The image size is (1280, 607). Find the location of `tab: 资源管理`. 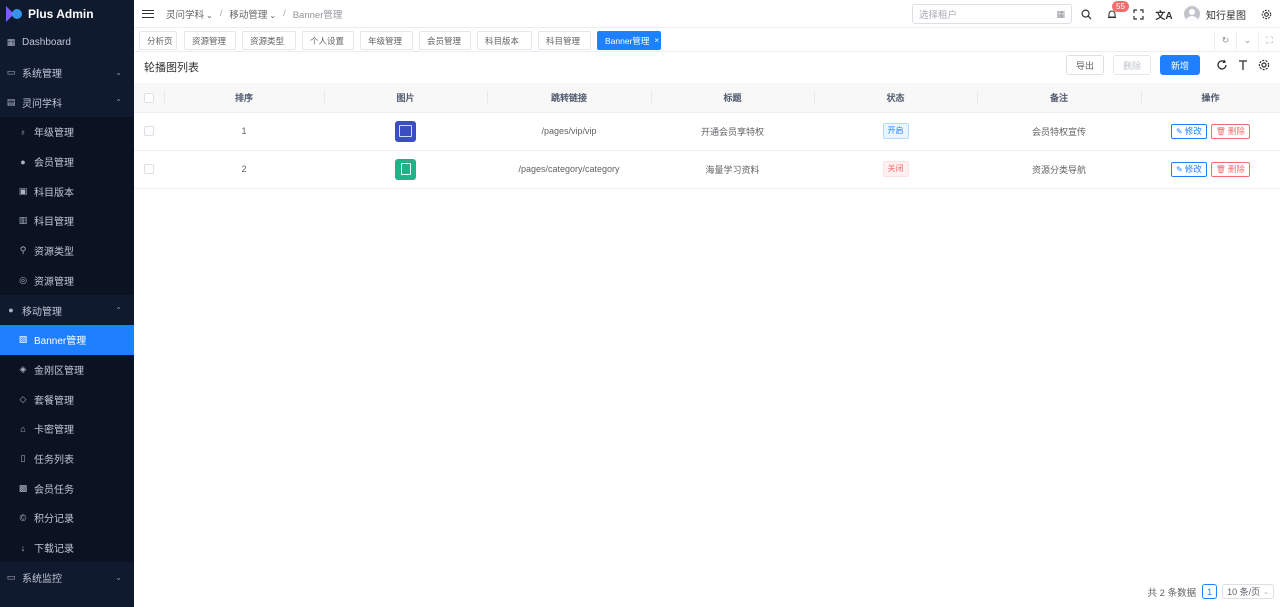

tab: 资源管理 is located at coordinates (210, 40).